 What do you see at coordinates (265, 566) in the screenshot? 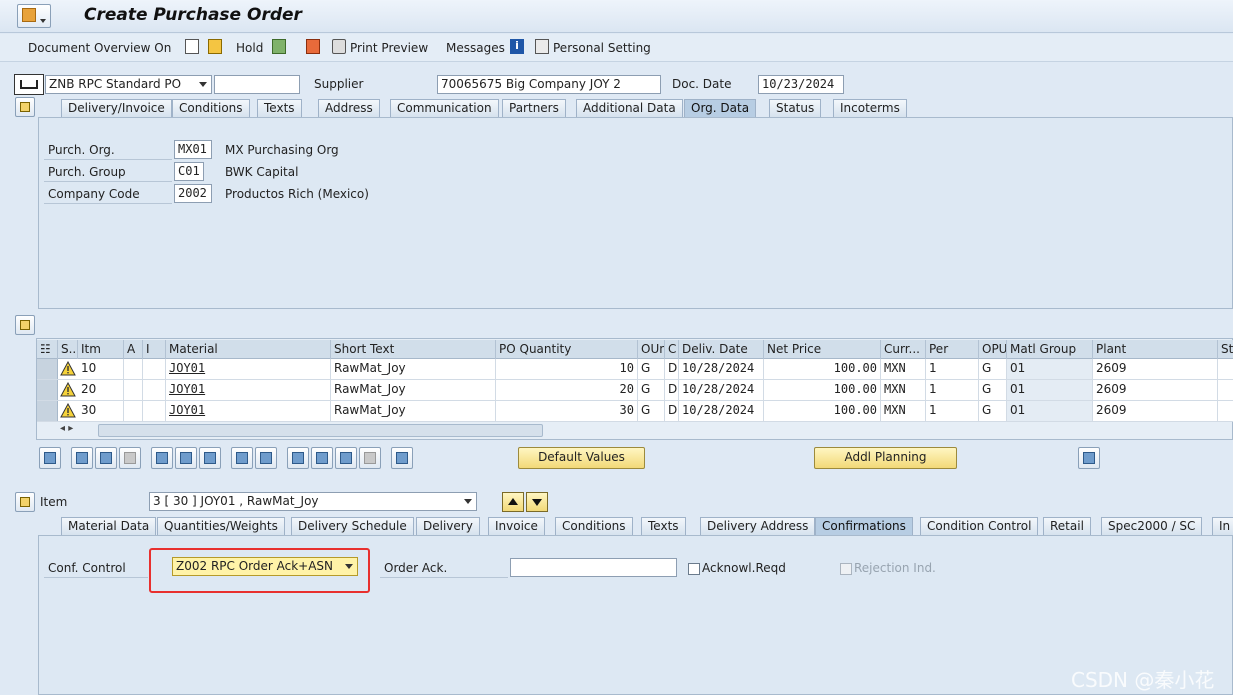
I see `conf-control-dropdown: Z002 RPC Order Ack+ASN` at bounding box center [265, 566].